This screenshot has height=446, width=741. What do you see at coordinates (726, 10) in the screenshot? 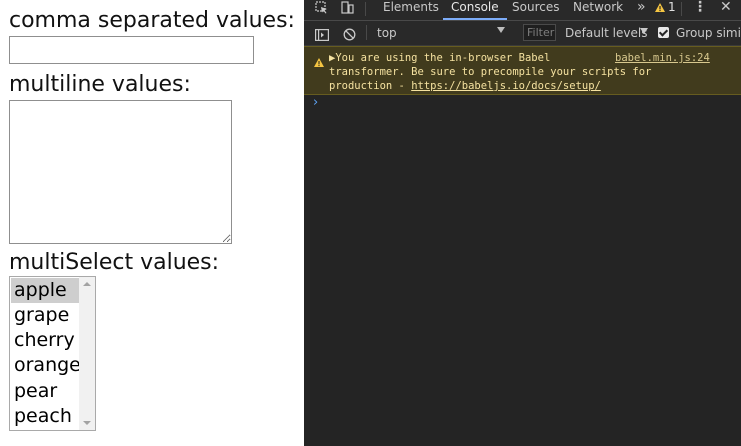
I see `close-icon: ✕` at bounding box center [726, 10].